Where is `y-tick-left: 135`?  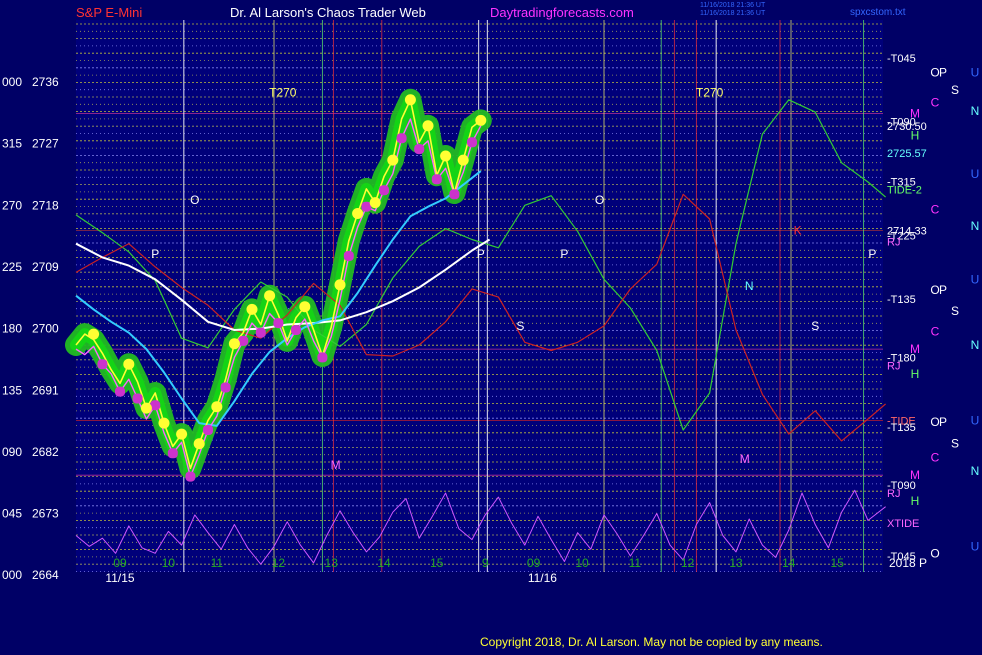 y-tick-left: 135 is located at coordinates (12, 390).